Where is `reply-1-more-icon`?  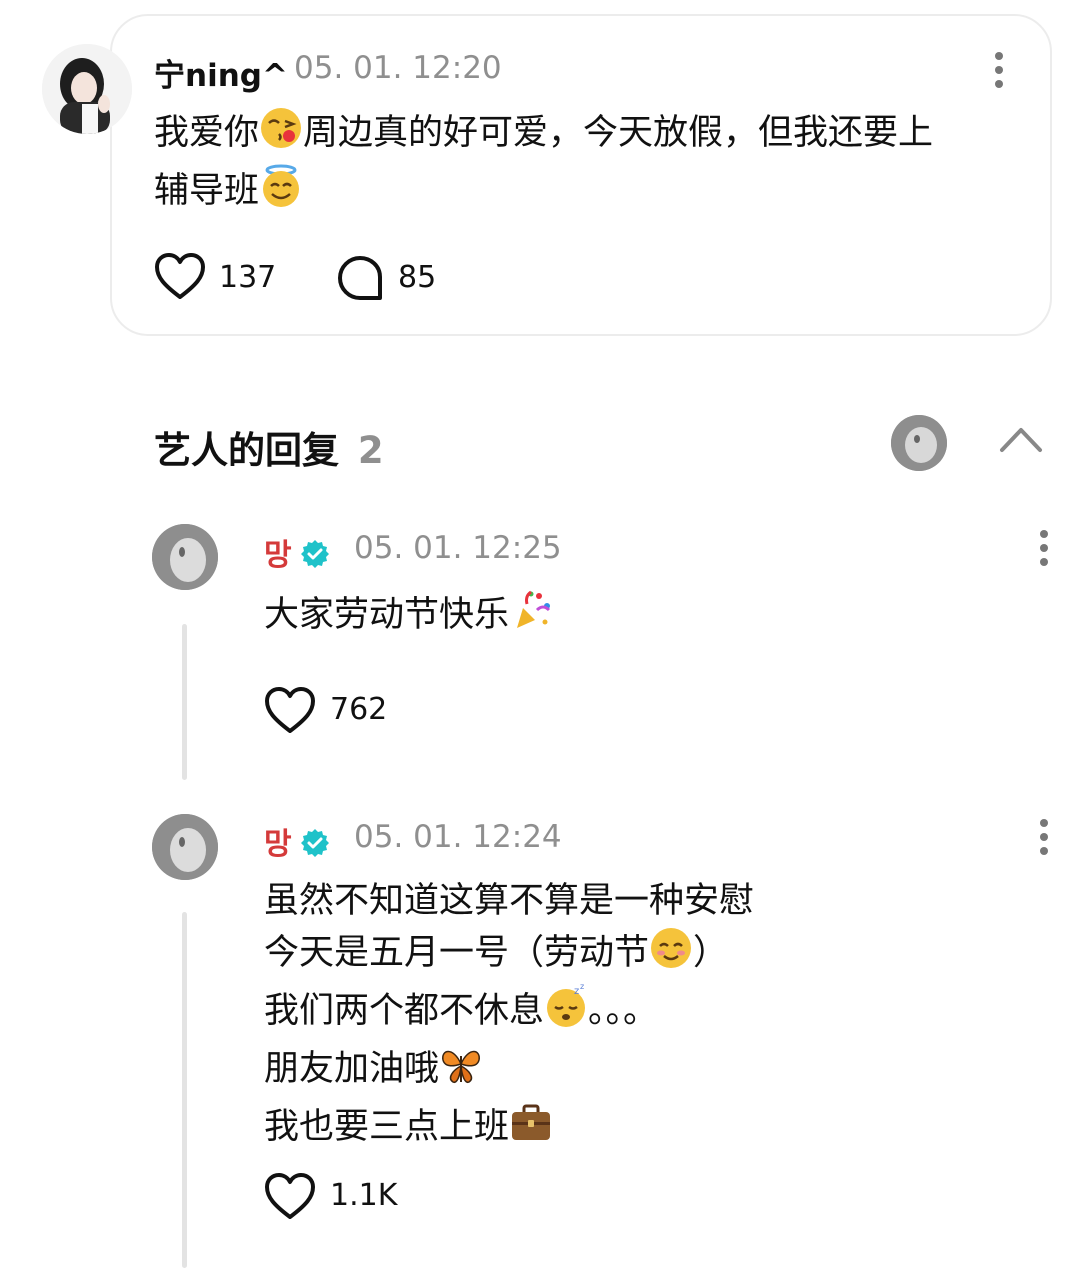
reply-1-more-icon is located at coordinates (1045, 551).